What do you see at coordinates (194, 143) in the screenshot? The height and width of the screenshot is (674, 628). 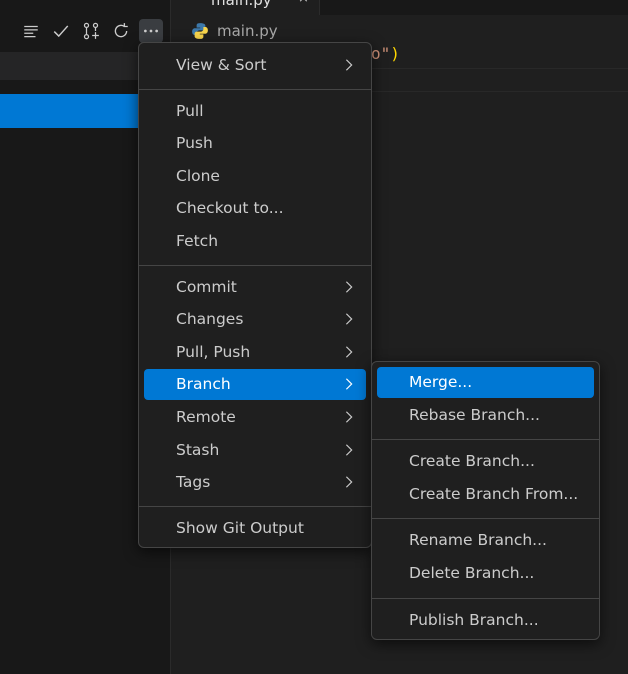 I see `menu-item-label: Push` at bounding box center [194, 143].